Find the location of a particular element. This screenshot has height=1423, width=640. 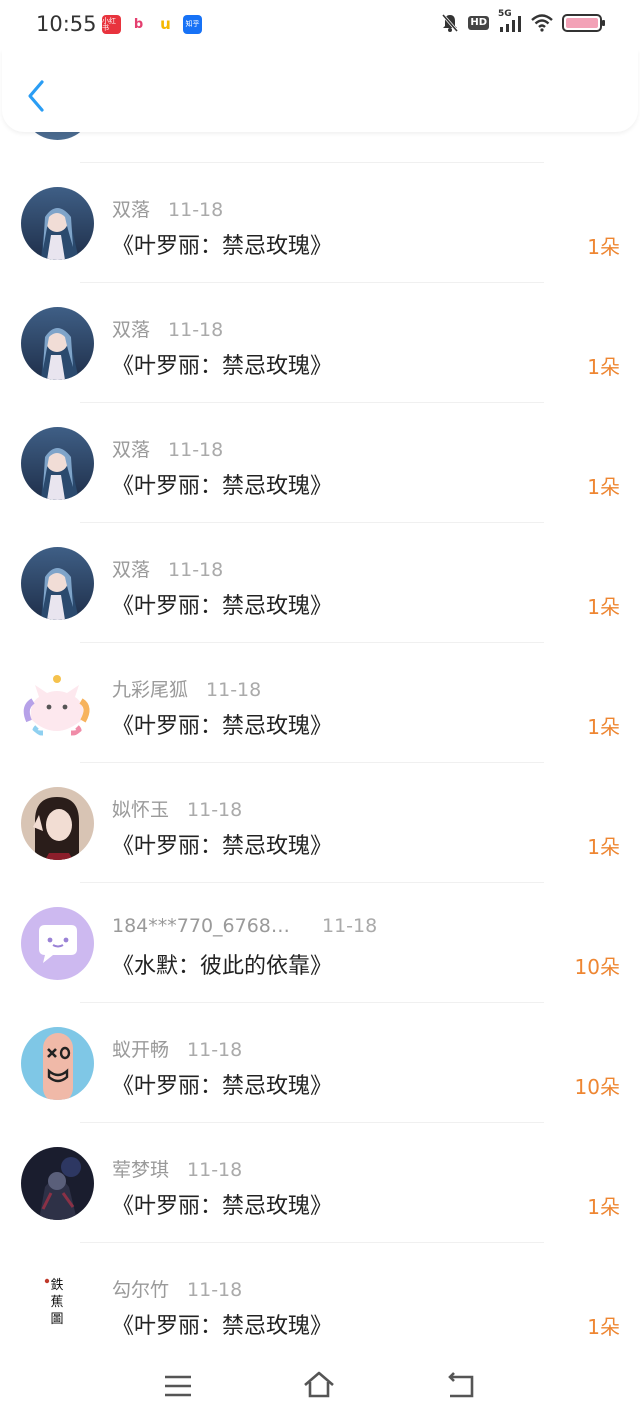

list-item: 姒怀玉 11-18 《叶罗丽：禁忌玫瑰》 1朵 is located at coordinates (320, 823).